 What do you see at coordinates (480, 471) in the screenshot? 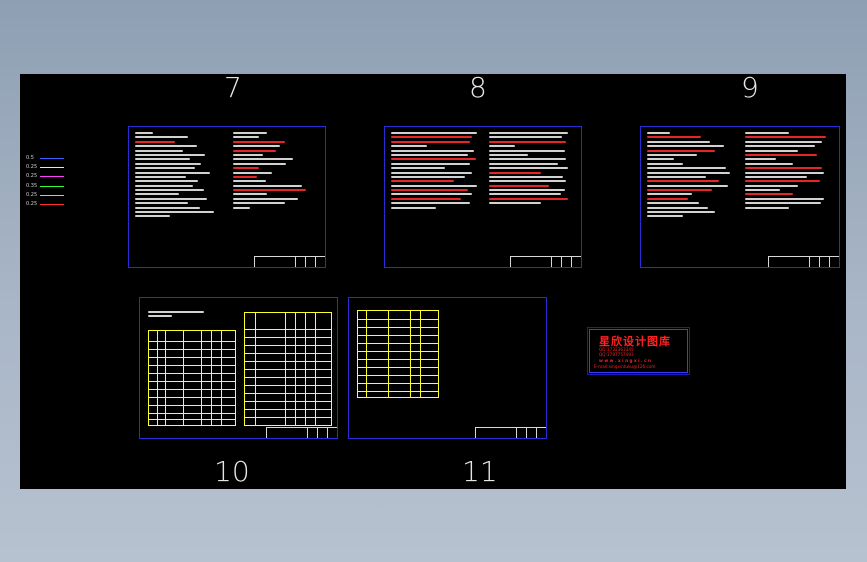
I see `sheet-number-11: 11` at bounding box center [480, 471].